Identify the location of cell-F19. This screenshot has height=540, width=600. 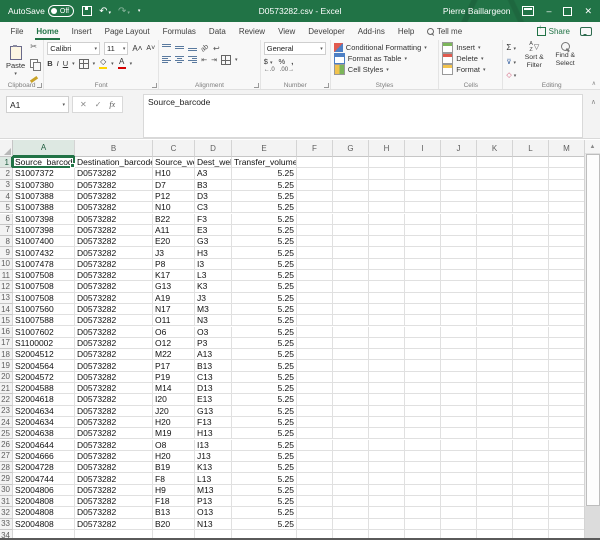
(315, 366).